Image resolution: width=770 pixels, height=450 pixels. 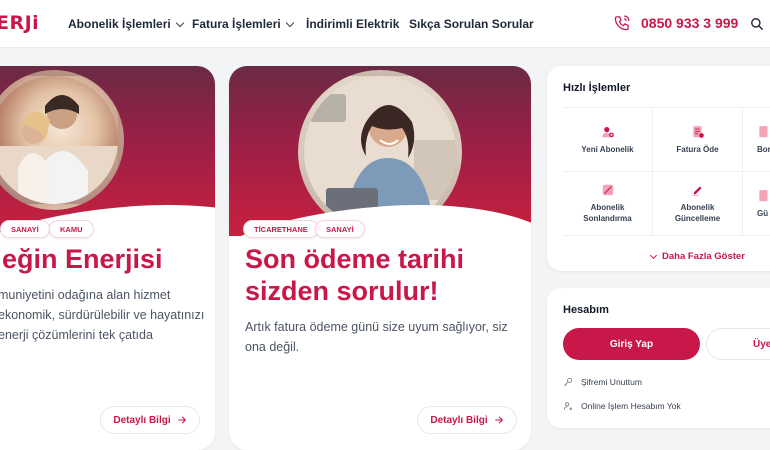 I want to click on show-more-link: Daha Fazla Göster, so click(x=697, y=256).